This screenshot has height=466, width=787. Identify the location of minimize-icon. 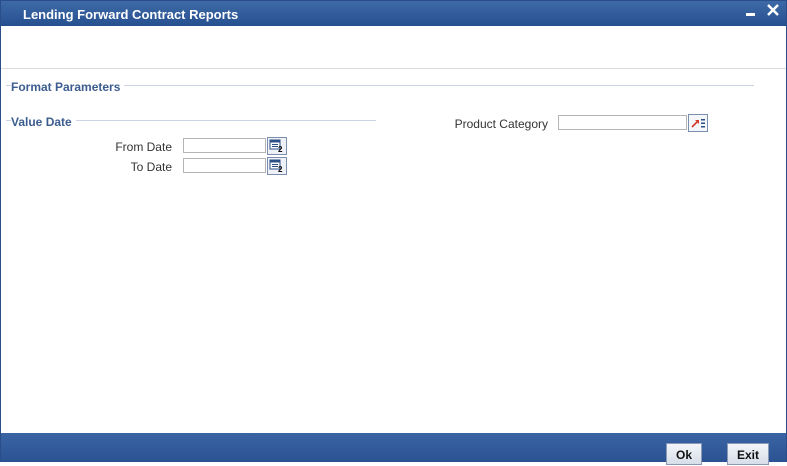
(750, 14).